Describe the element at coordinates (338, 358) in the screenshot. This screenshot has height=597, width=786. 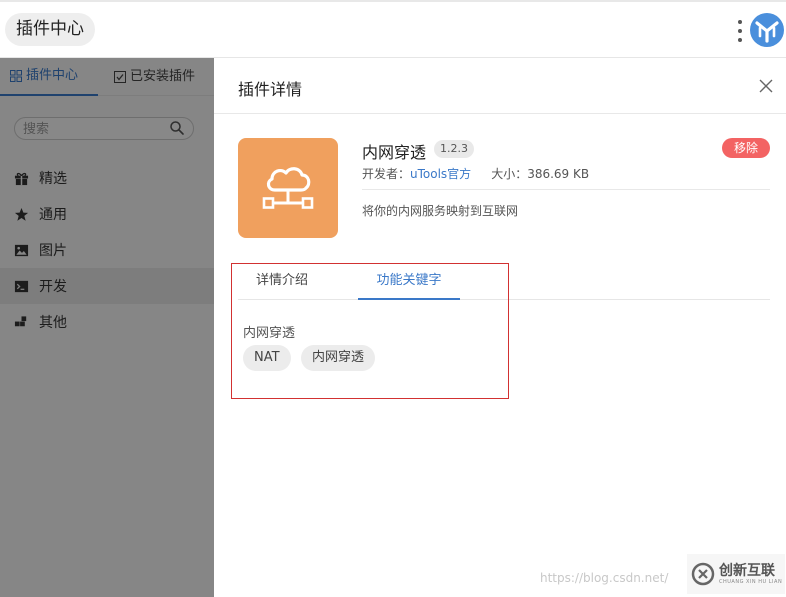
I see `keyword-chip: 内网穿透` at that location.